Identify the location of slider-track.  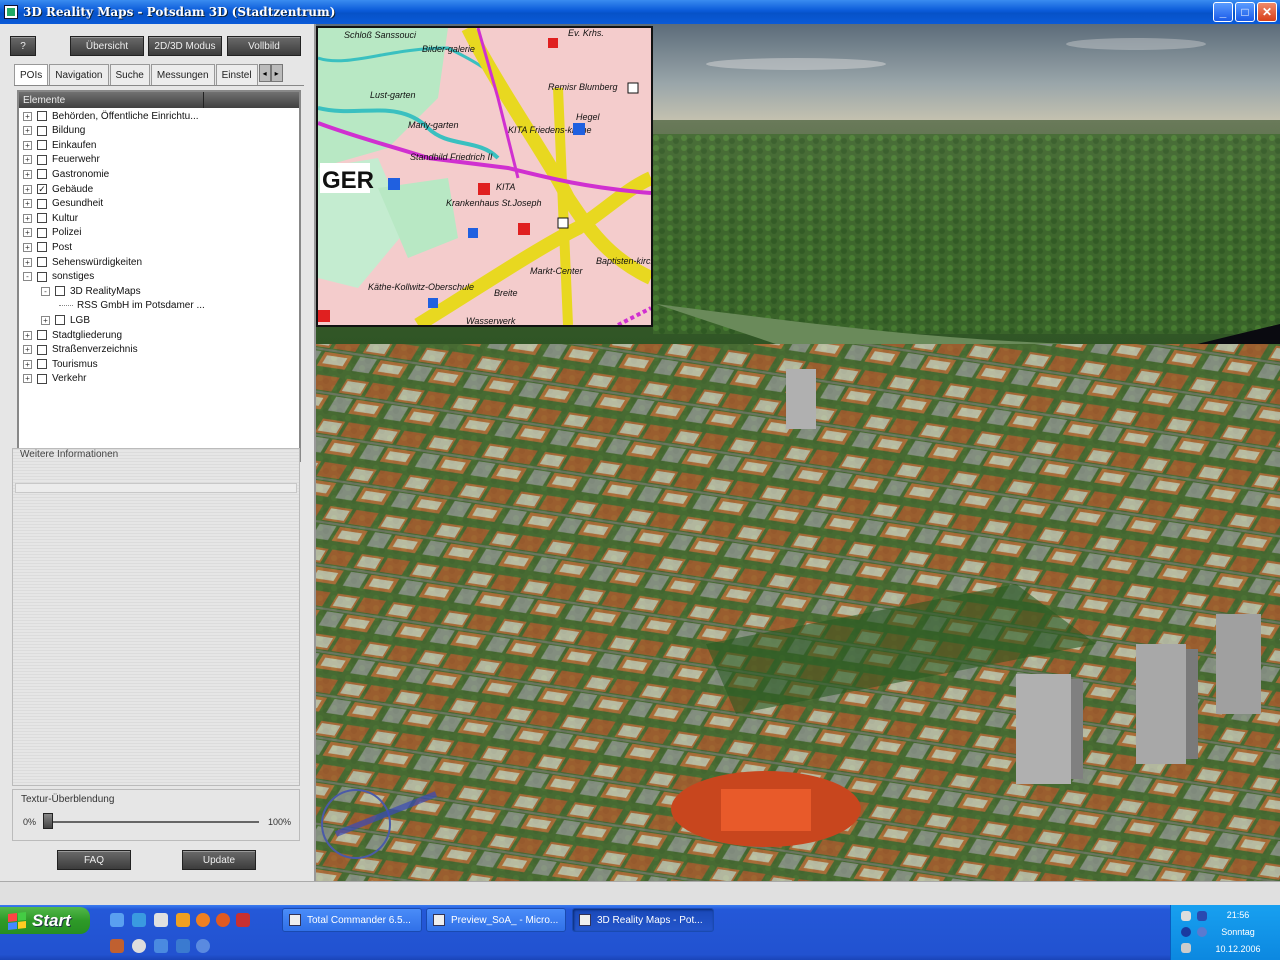
(153, 822).